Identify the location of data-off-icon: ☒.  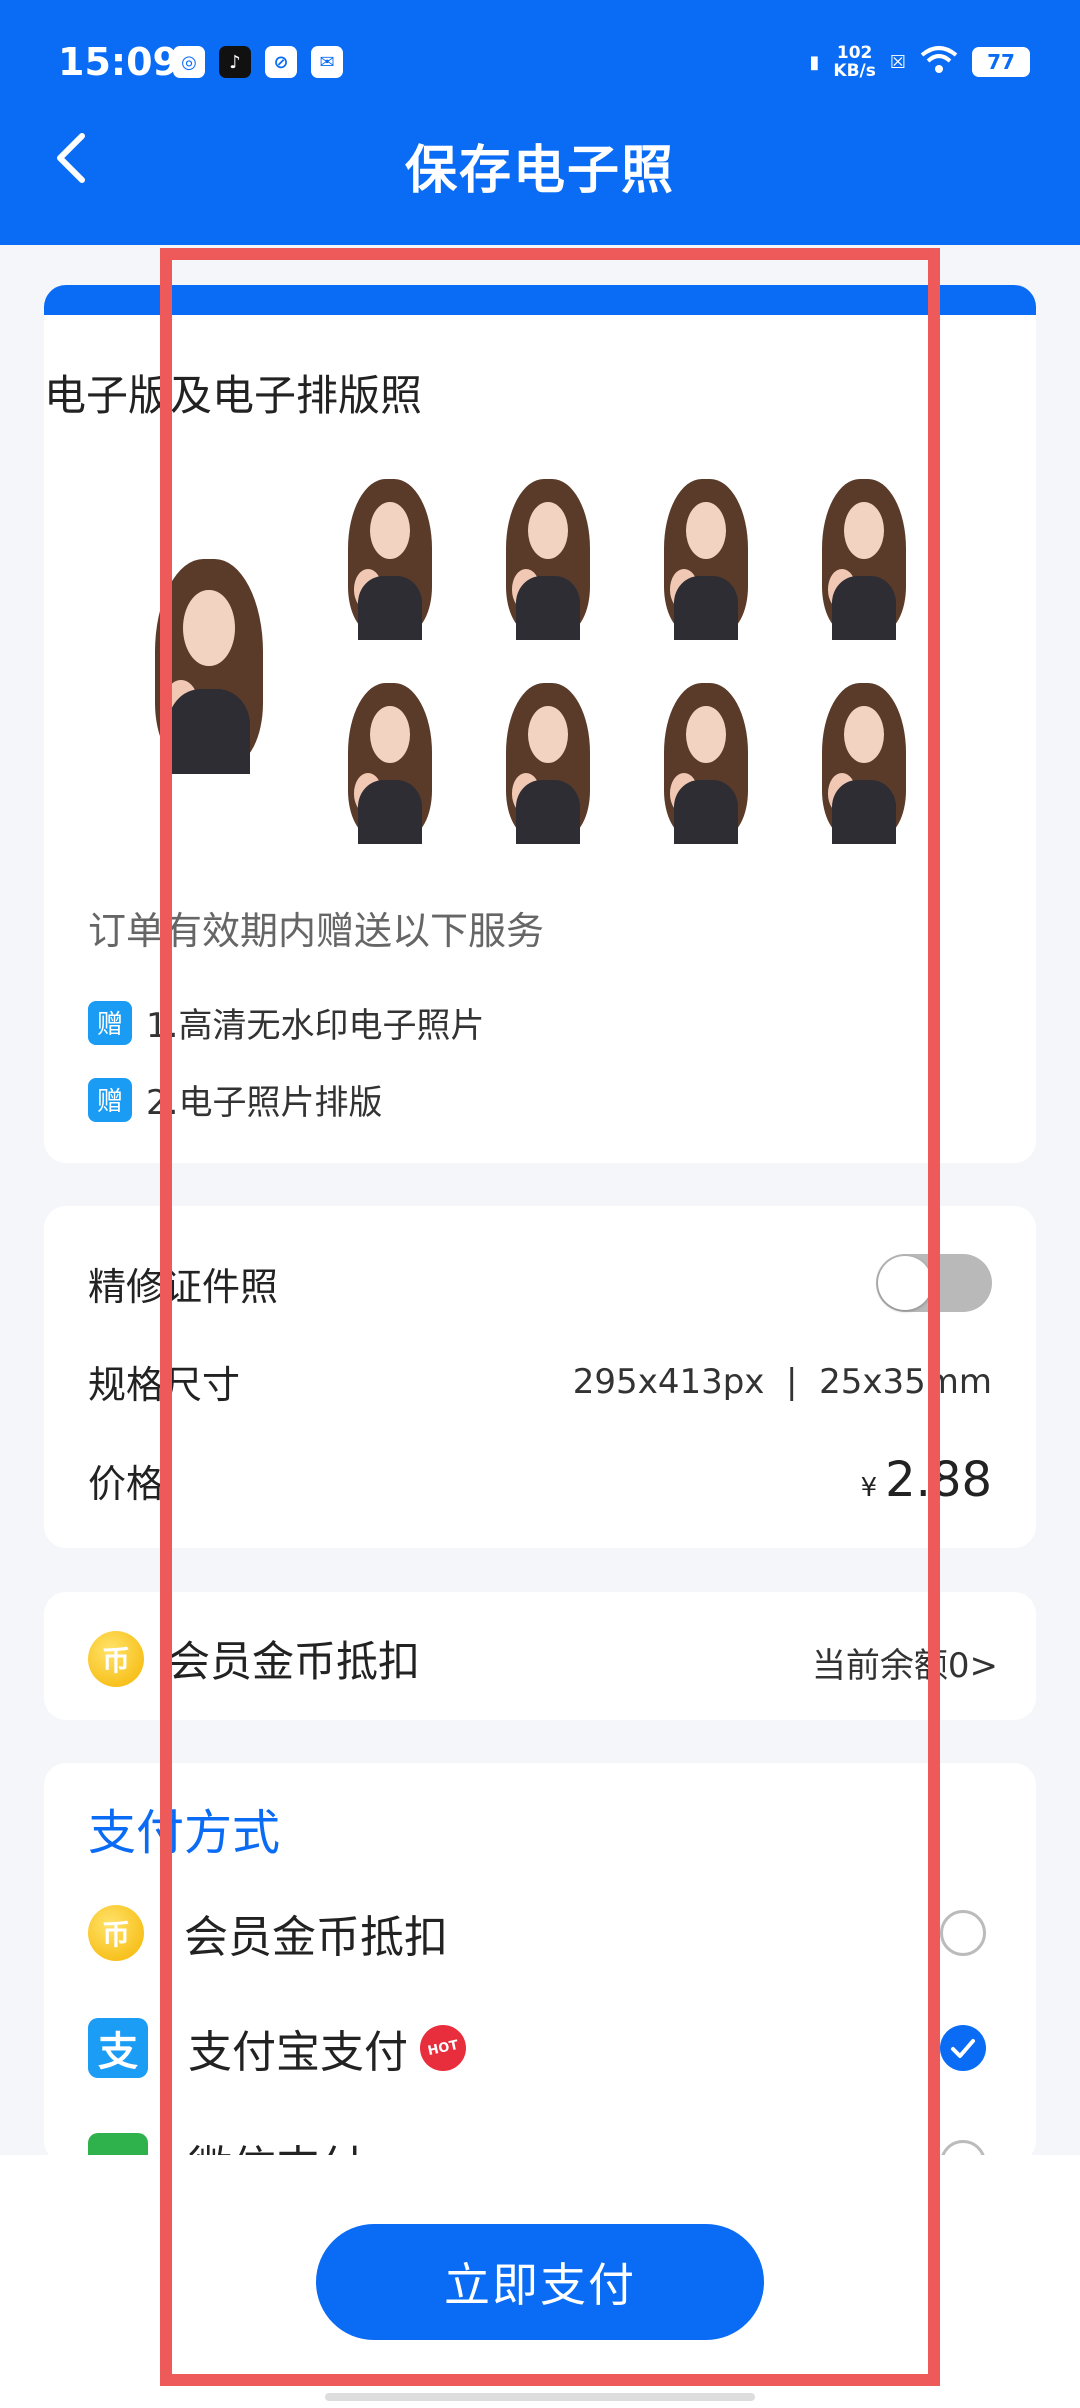
(897, 62).